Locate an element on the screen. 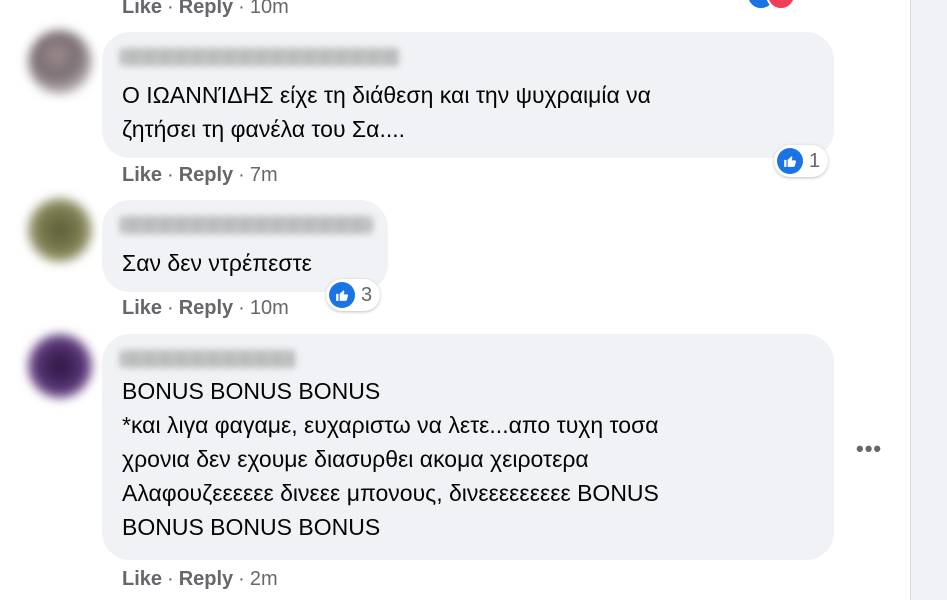 Image resolution: width=947 pixels, height=600 pixels. reaction-summary: 3 is located at coordinates (353, 295).